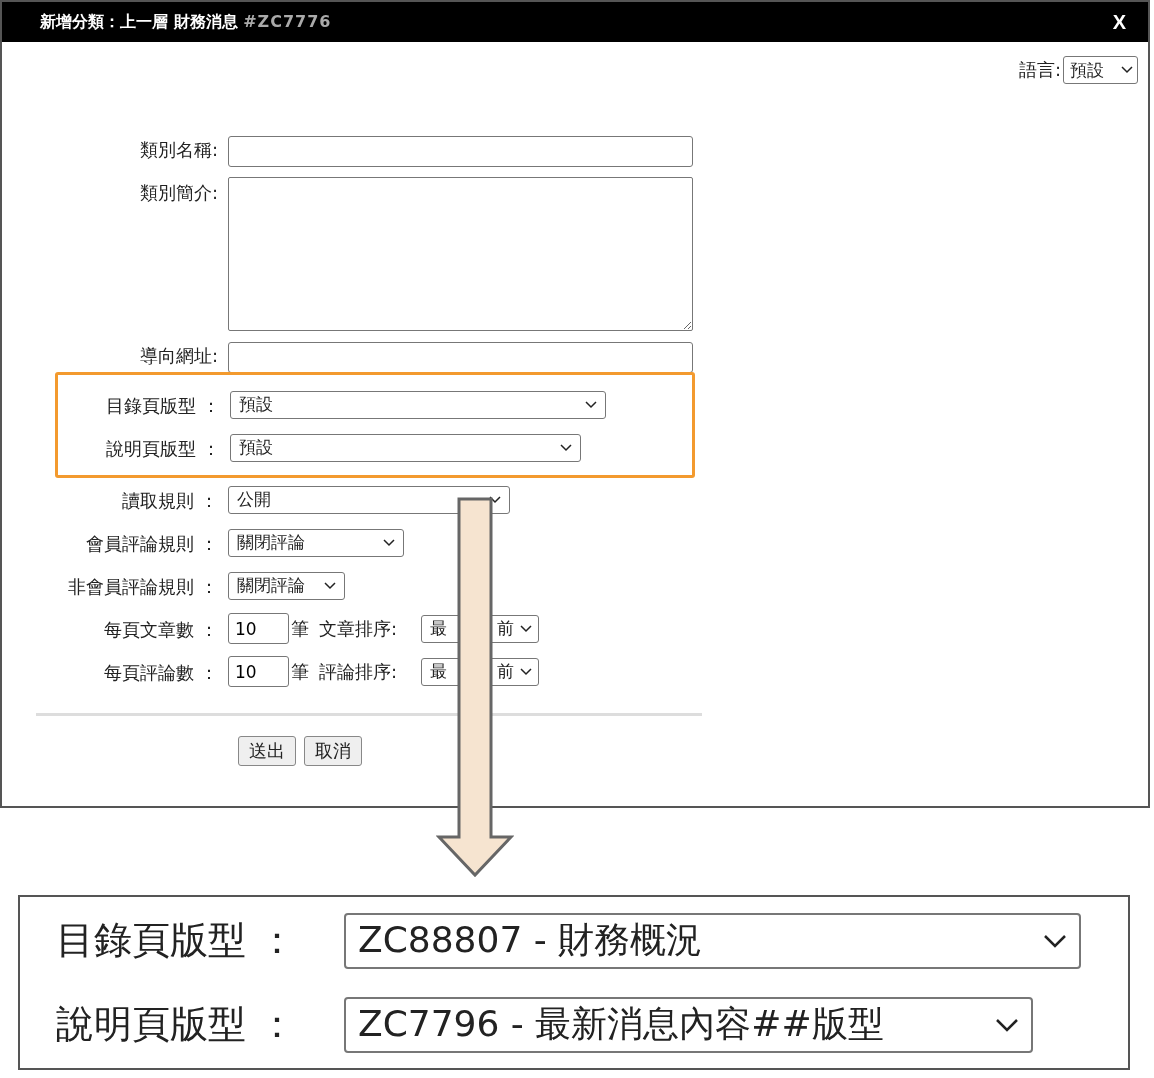 The width and height of the screenshot is (1154, 1078). I want to click on field-label: 每頁文章數 ：, so click(161, 629).